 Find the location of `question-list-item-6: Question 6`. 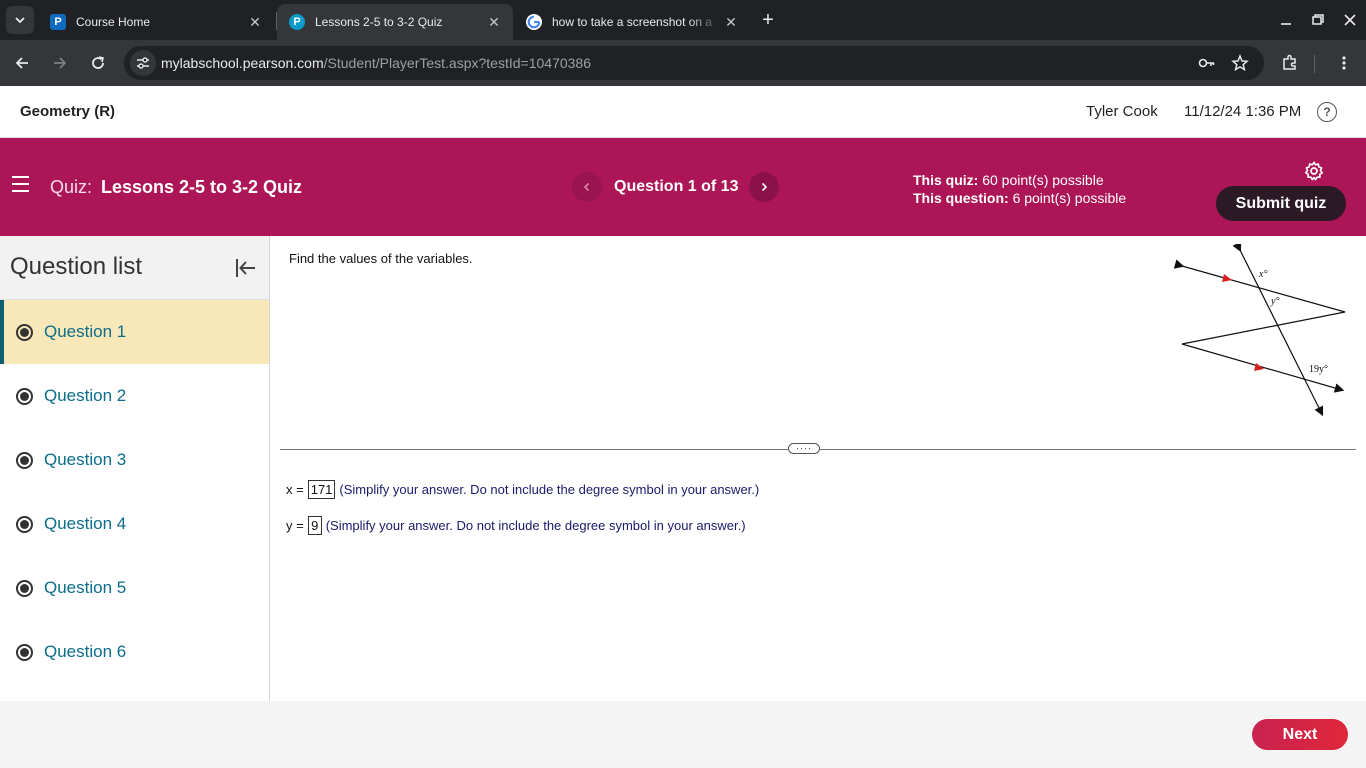

question-list-item-6: Question 6 is located at coordinates (134, 652).